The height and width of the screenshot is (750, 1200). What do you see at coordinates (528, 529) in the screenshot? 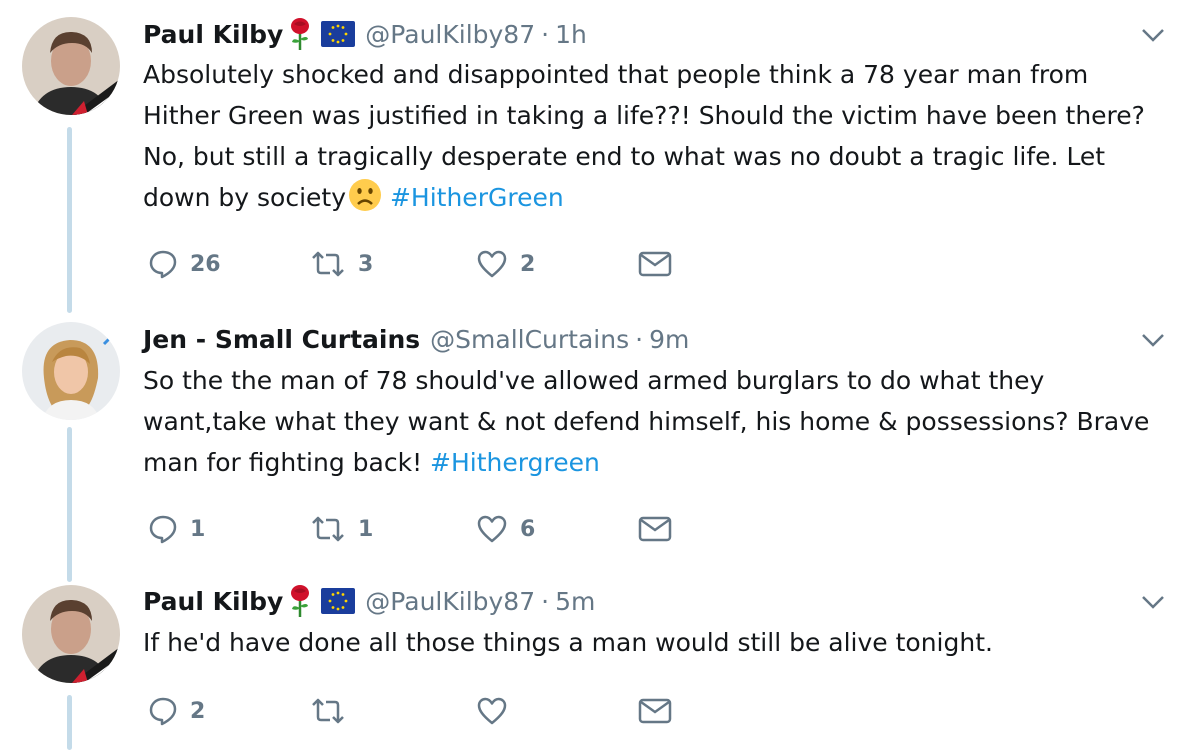
I see `like-count: 6` at bounding box center [528, 529].